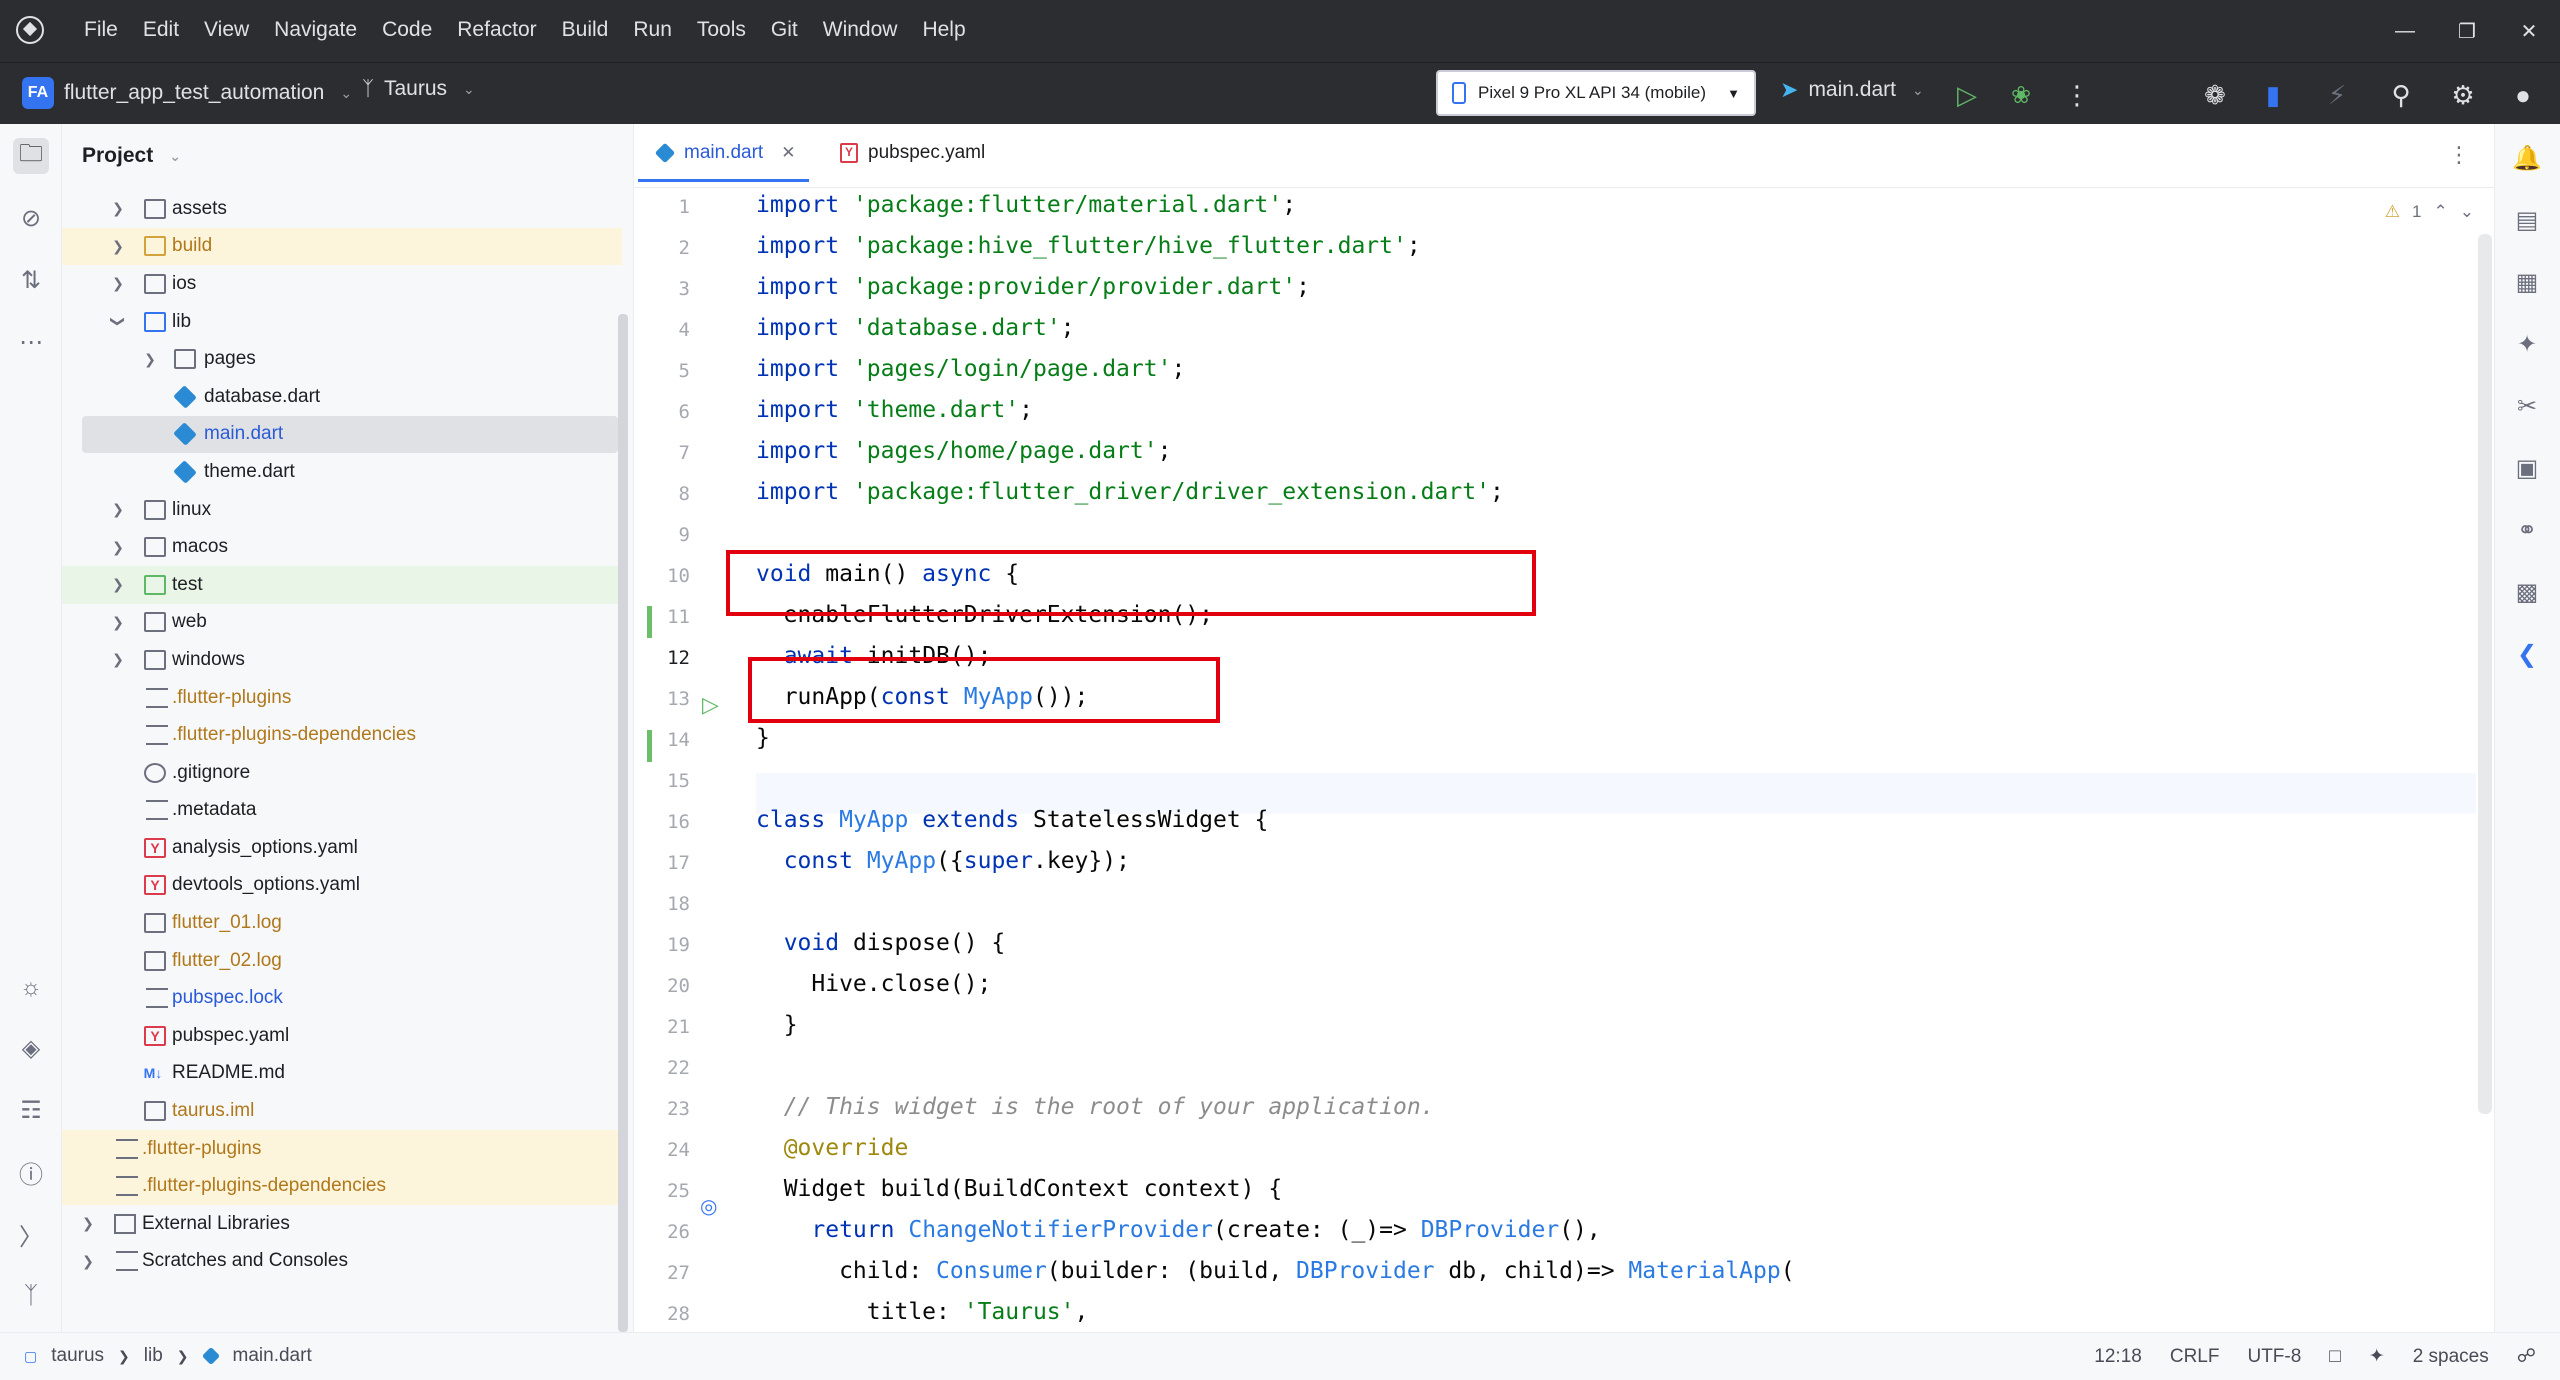  What do you see at coordinates (232, 30) in the screenshot?
I see `menu-view: View` at bounding box center [232, 30].